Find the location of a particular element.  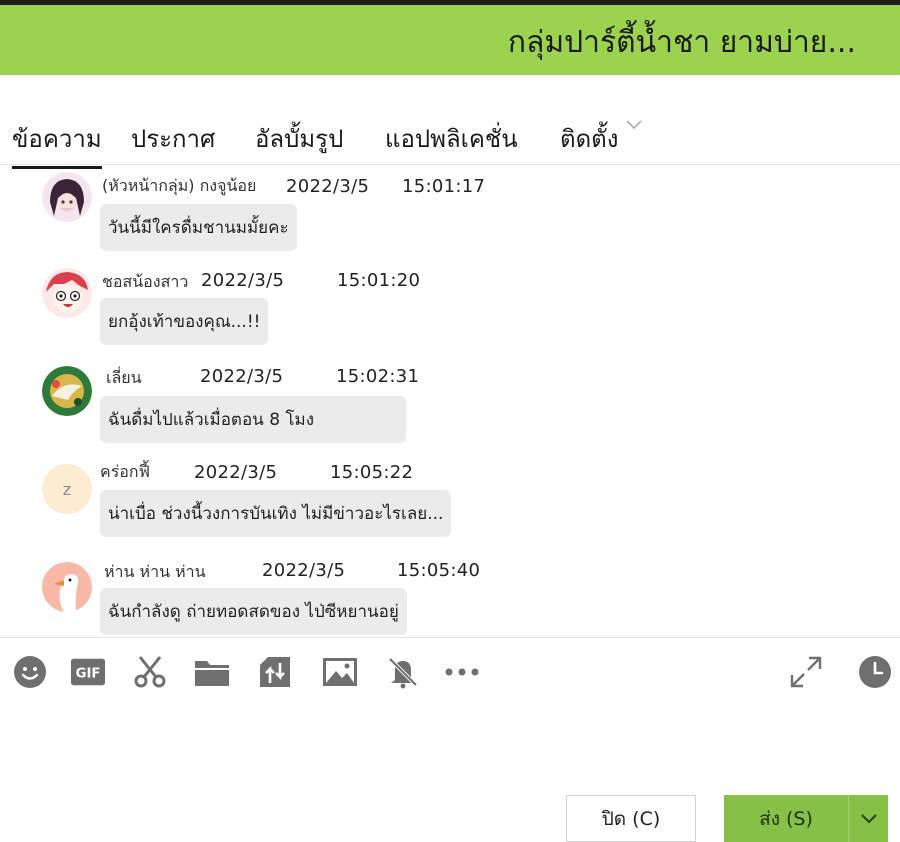

tab-applications: แอปพลิเคชั่น is located at coordinates (451, 138).